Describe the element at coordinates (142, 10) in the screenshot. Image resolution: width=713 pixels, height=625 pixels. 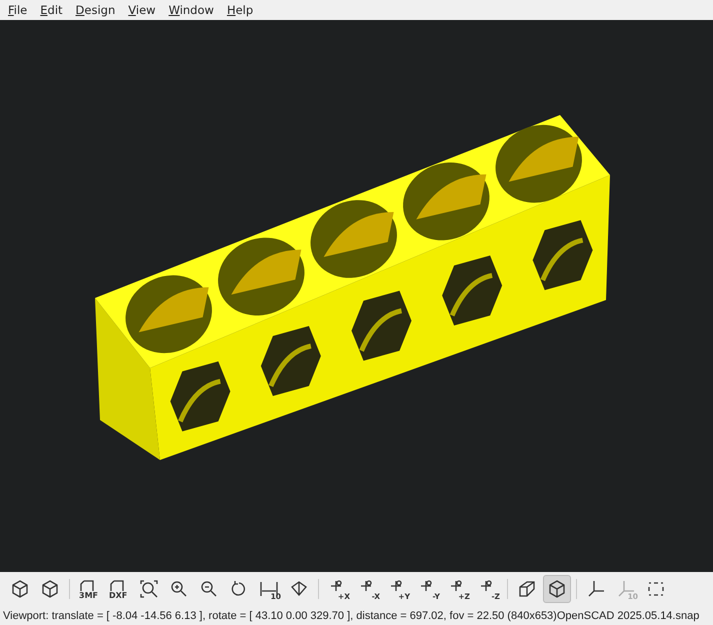
I see `menu-item: View` at that location.